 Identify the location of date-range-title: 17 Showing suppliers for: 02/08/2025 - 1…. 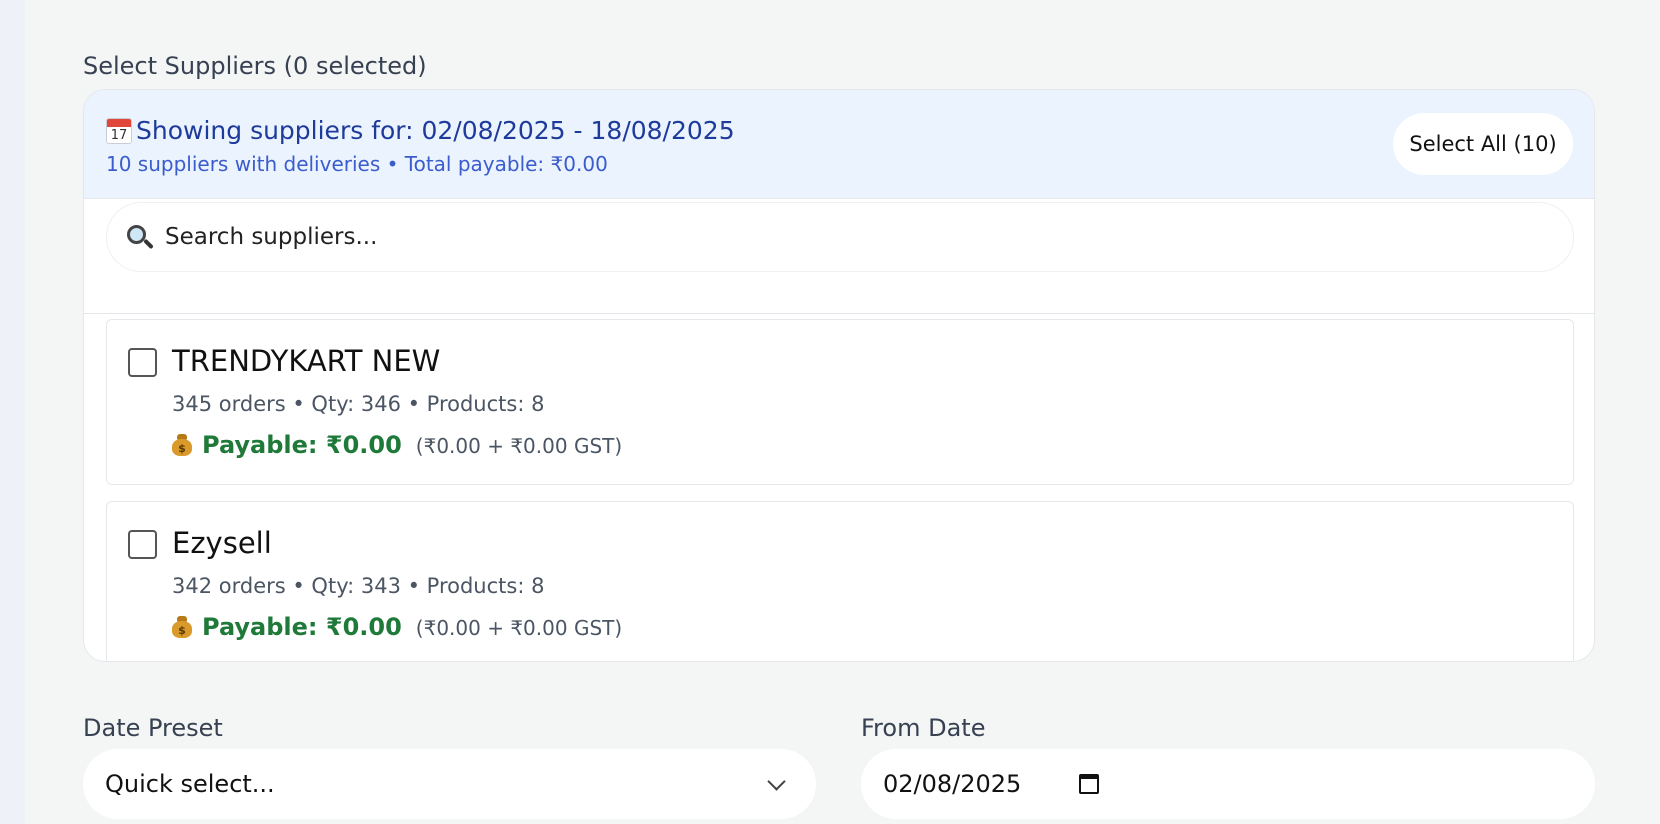
(420, 130).